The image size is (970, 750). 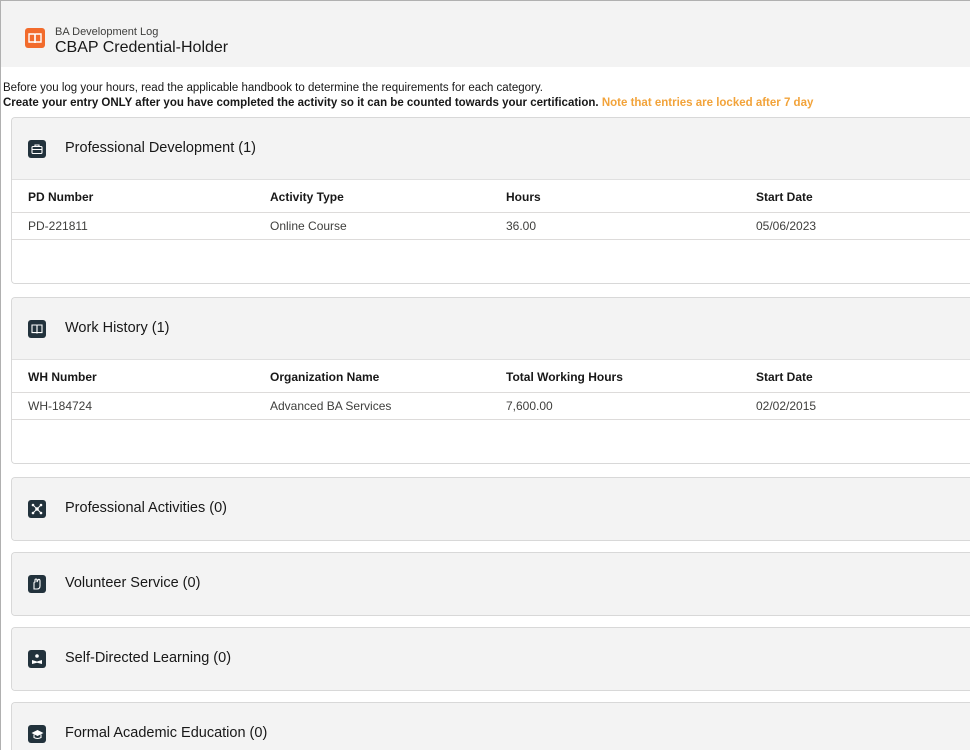 I want to click on card-header: Self-Directed Learning (0), so click(x=491, y=659).